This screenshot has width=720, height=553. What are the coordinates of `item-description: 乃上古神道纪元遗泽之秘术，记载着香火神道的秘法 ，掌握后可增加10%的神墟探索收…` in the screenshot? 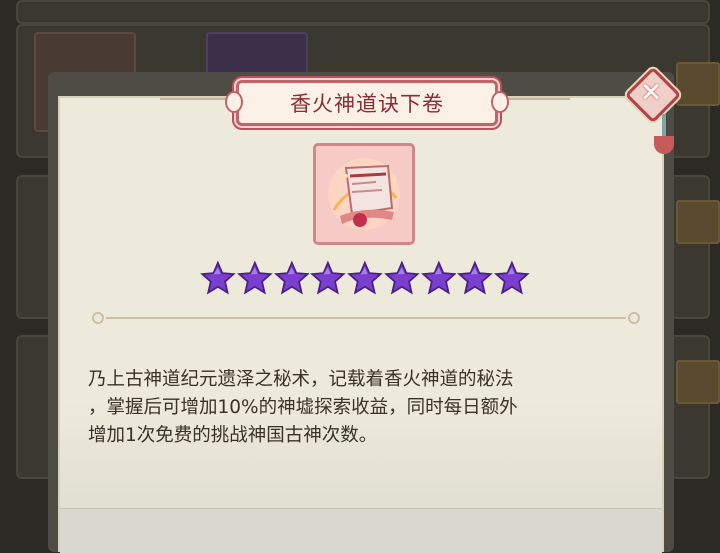 It's located at (368, 408).